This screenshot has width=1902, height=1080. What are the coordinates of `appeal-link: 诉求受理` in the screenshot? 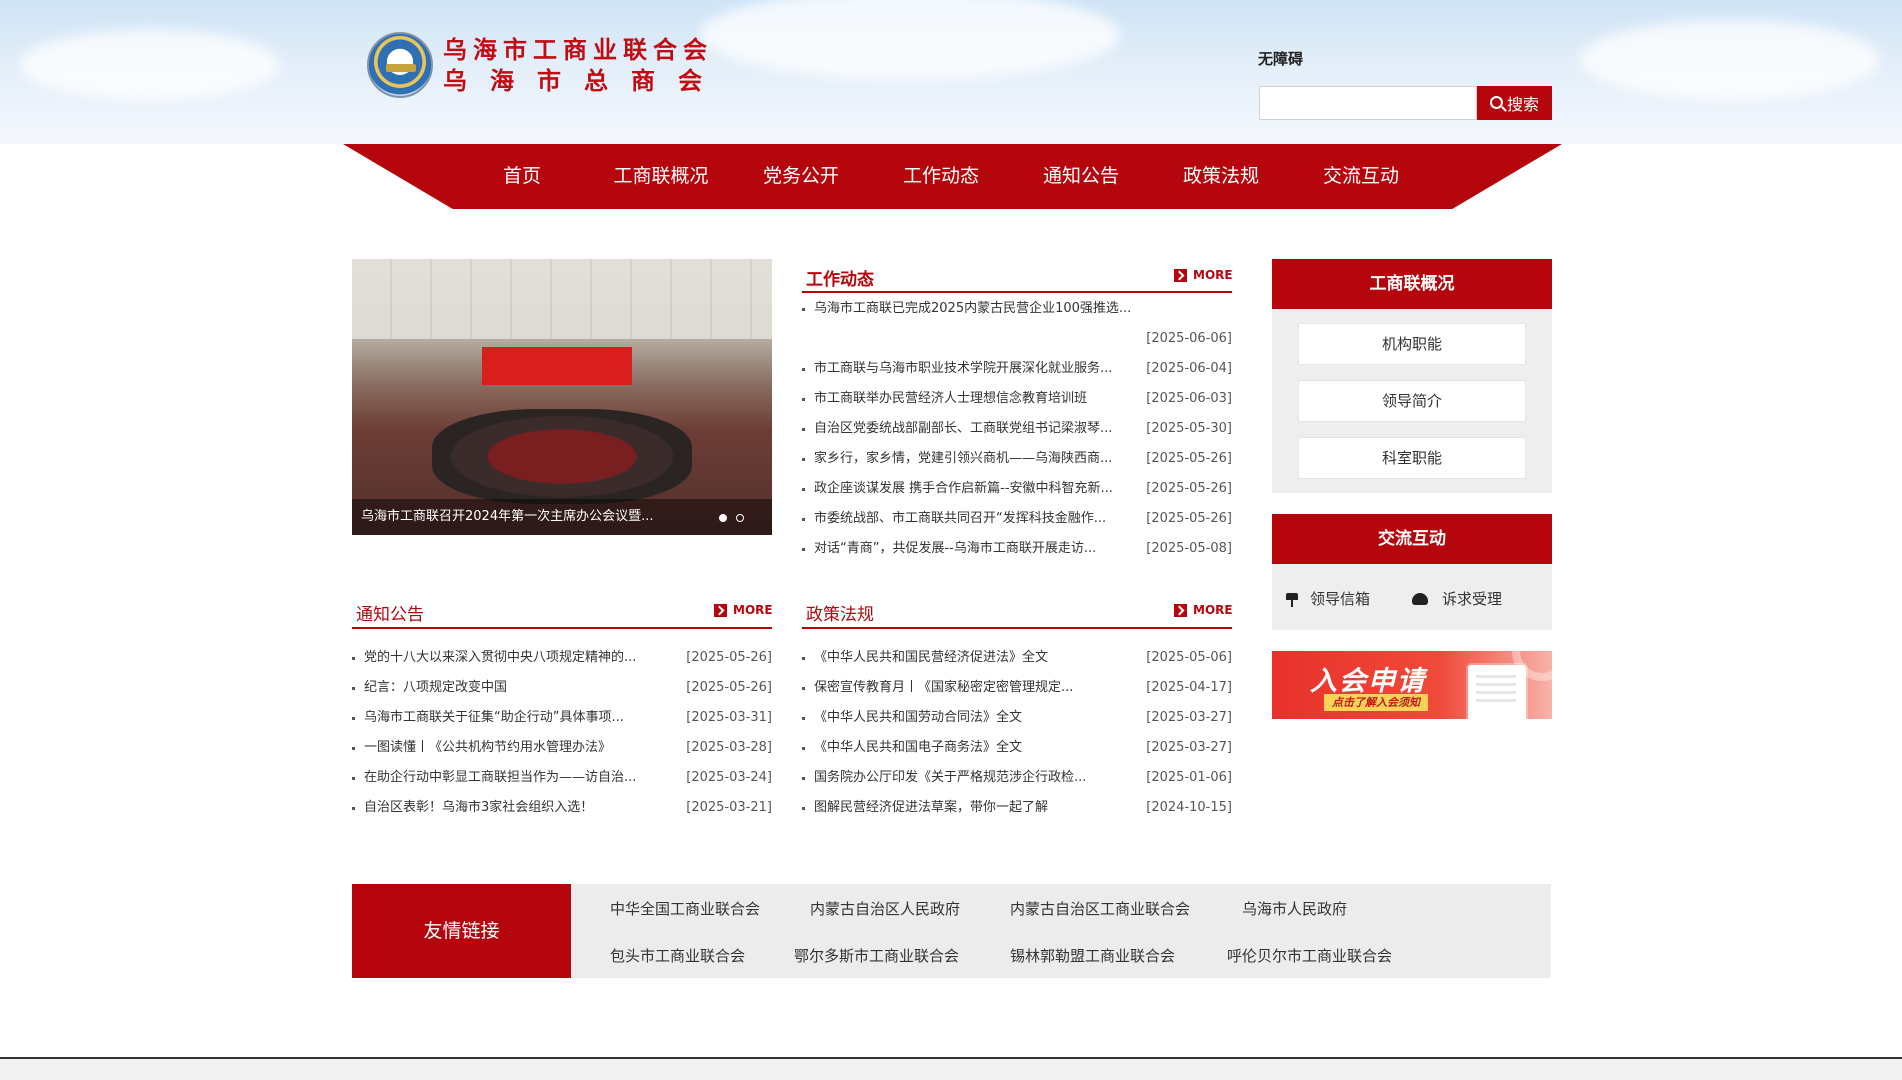 It's located at (1457, 598).